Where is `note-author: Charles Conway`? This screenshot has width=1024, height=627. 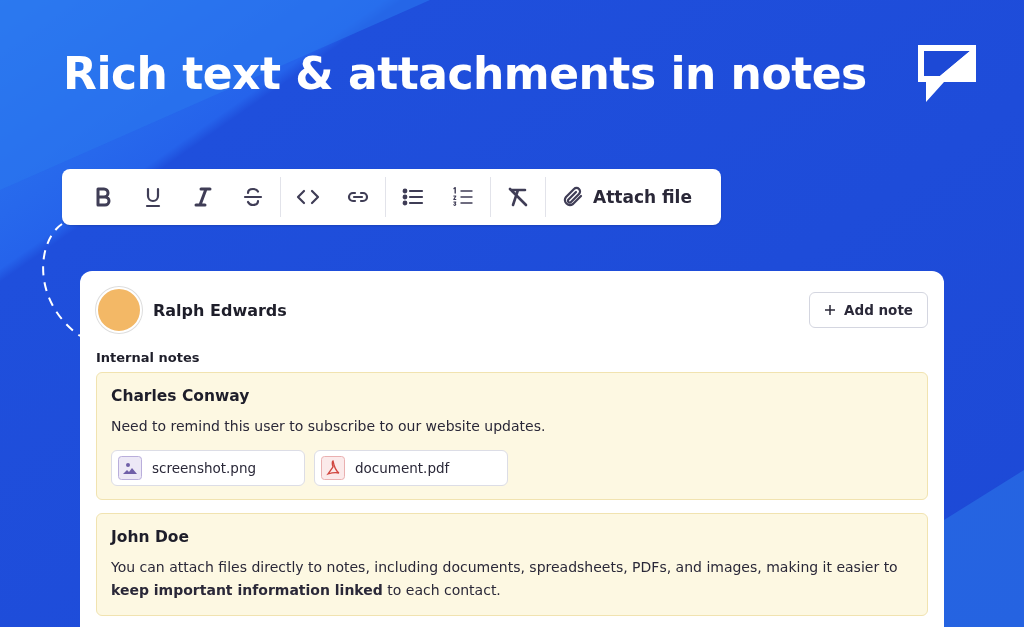
note-author: Charles Conway is located at coordinates (181, 396).